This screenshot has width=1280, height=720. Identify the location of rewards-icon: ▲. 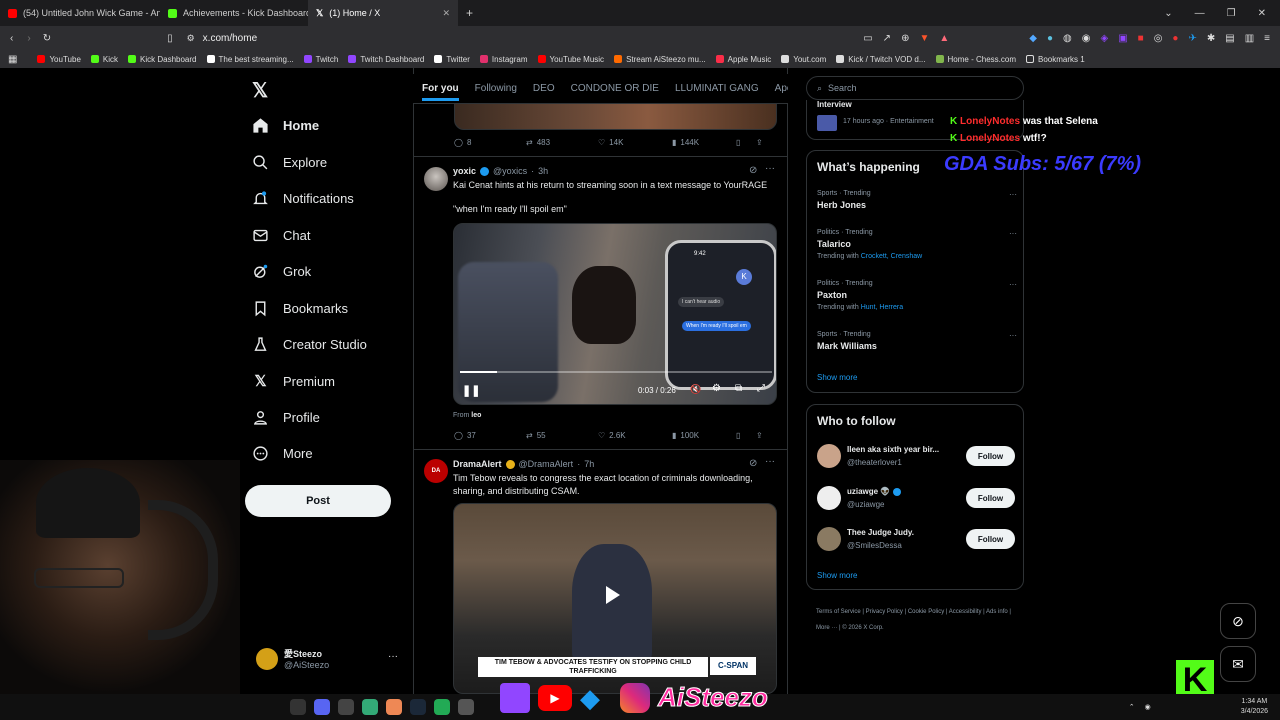
(944, 38).